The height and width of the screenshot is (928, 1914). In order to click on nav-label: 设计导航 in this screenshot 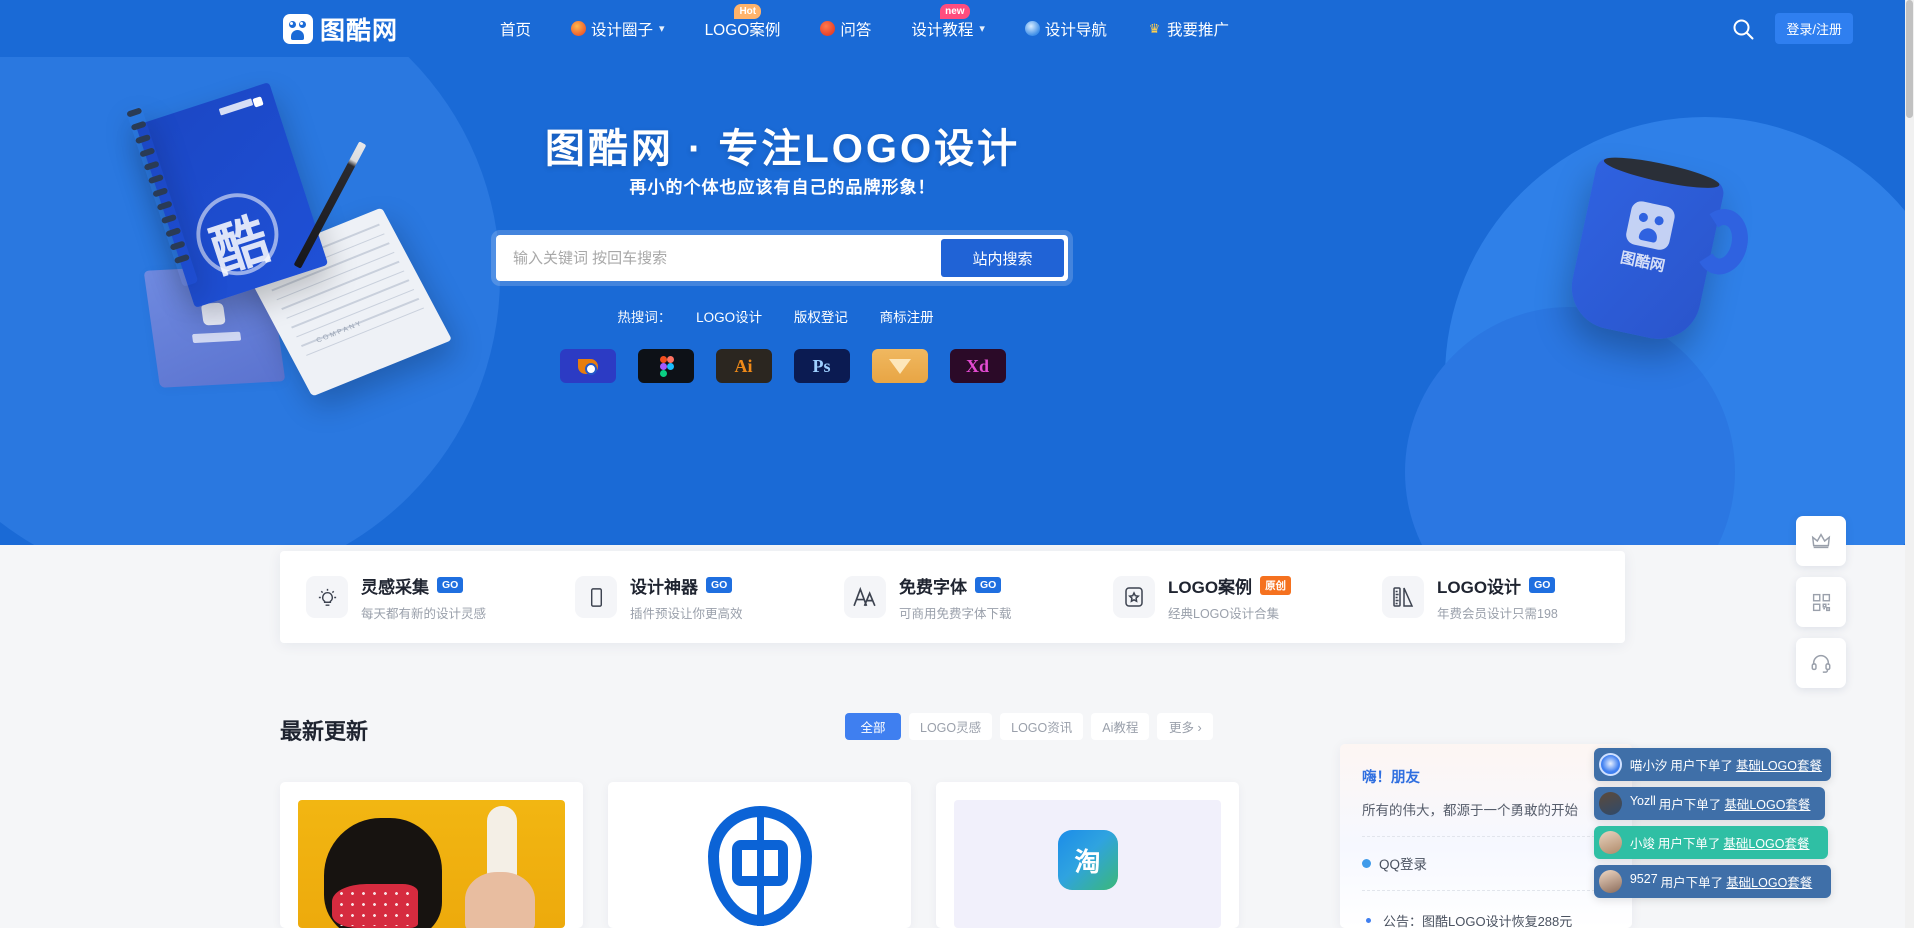, I will do `click(1075, 30)`.